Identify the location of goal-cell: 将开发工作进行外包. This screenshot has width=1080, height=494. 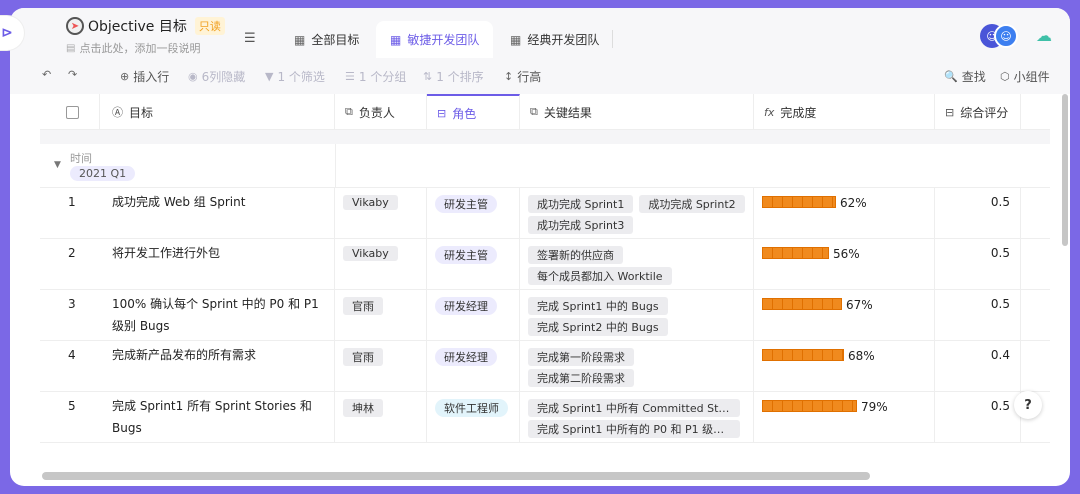
(217, 264).